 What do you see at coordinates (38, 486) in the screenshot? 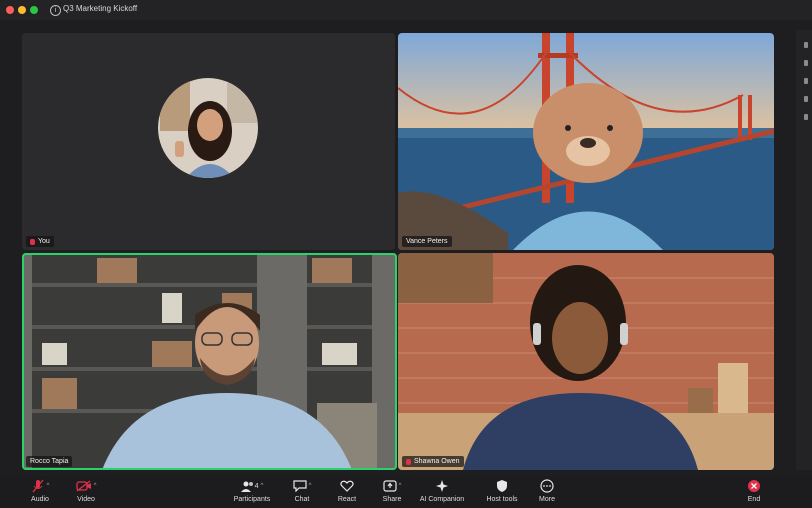
I see `mic-off-icon` at bounding box center [38, 486].